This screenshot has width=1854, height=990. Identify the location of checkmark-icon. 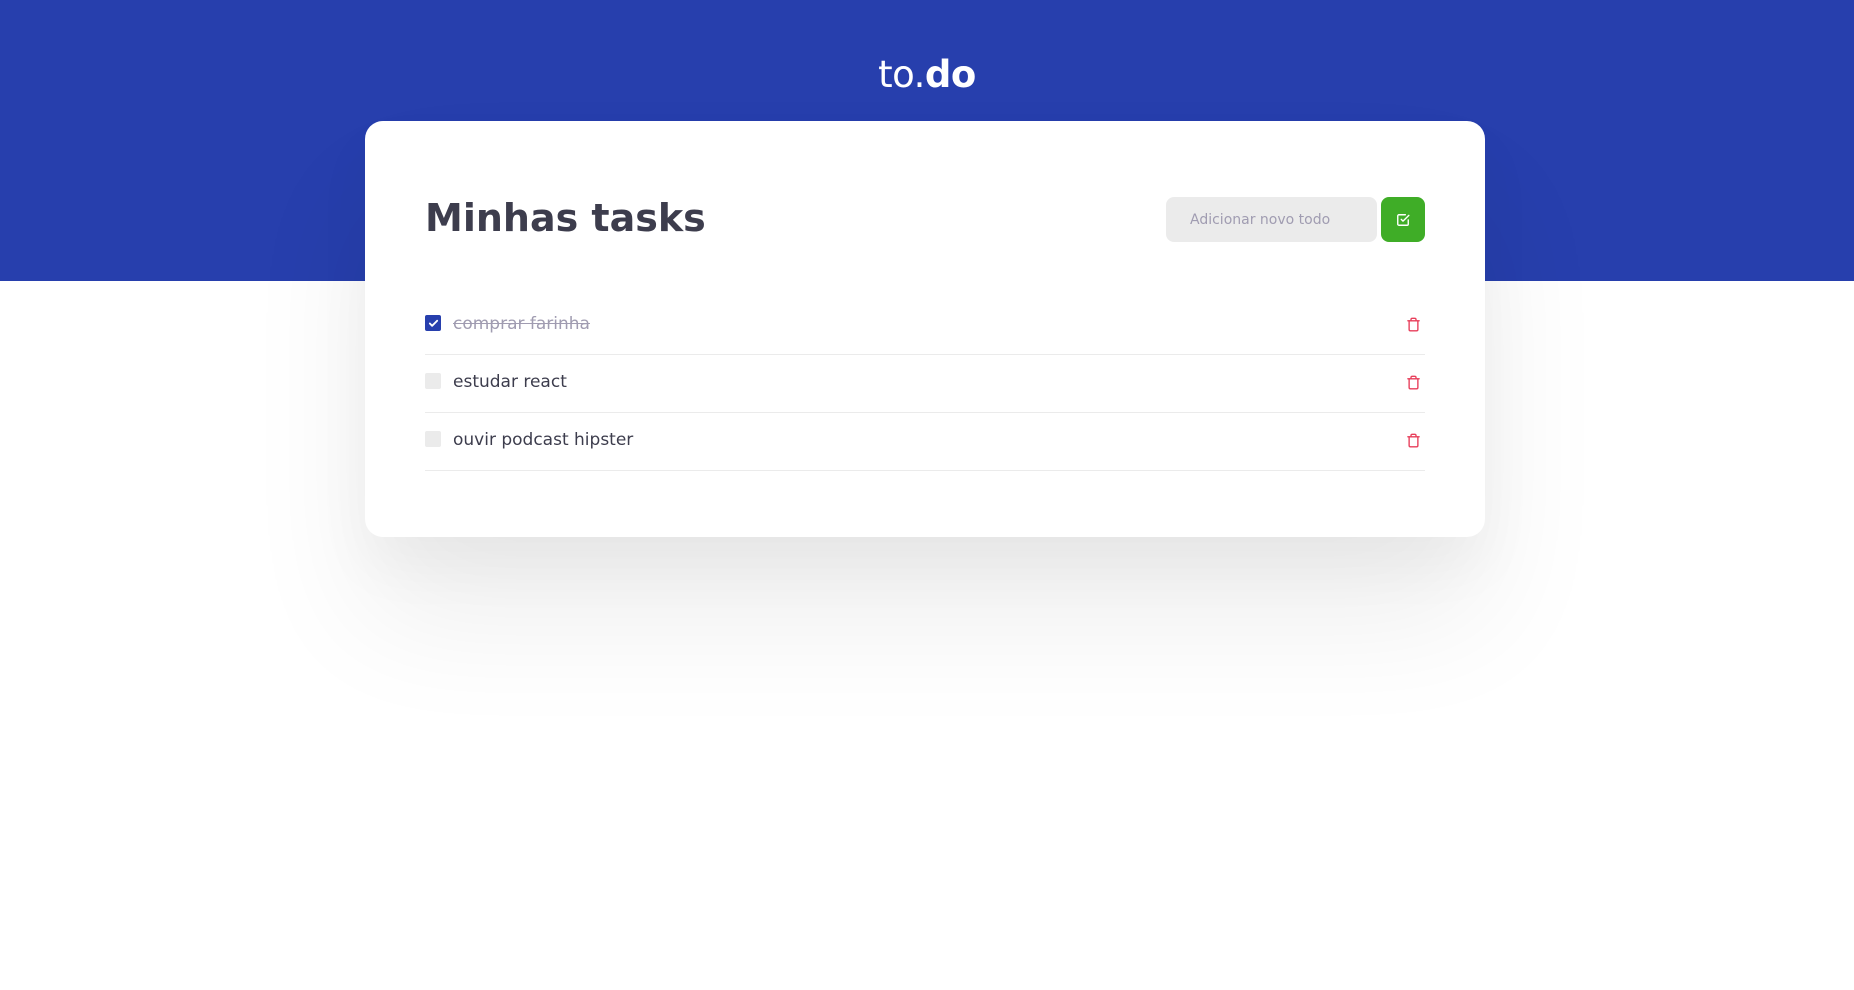
(433, 323).